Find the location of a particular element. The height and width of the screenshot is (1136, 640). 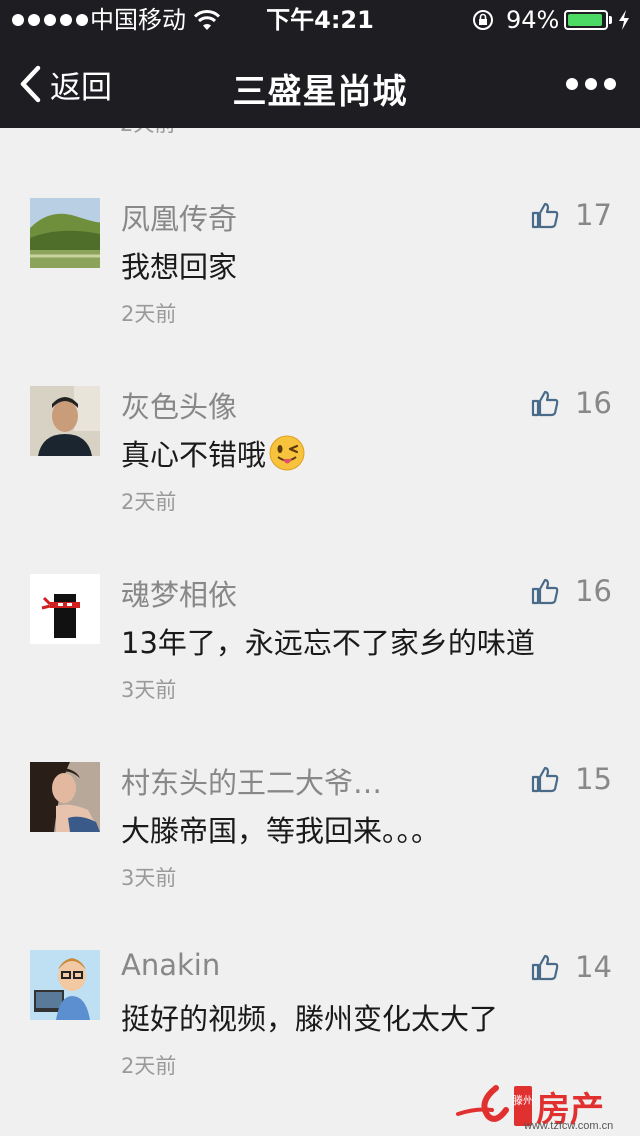

battery-level-fill is located at coordinates (585, 20).